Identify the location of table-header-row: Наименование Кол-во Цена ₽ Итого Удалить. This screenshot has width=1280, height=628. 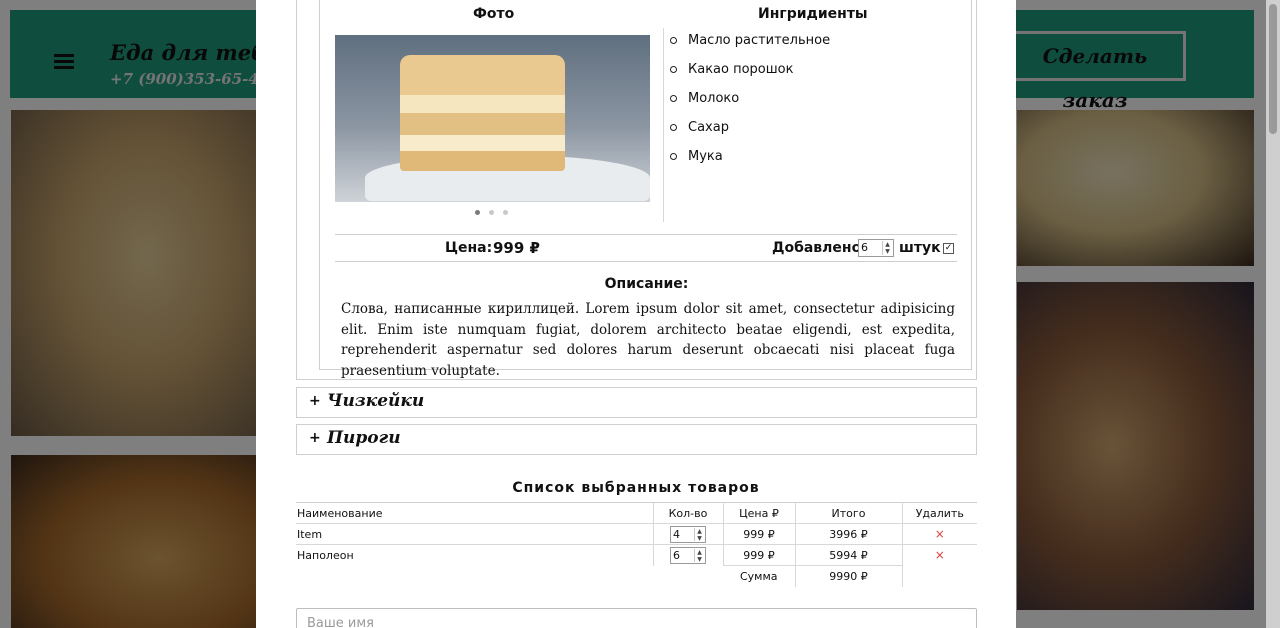
(636, 513).